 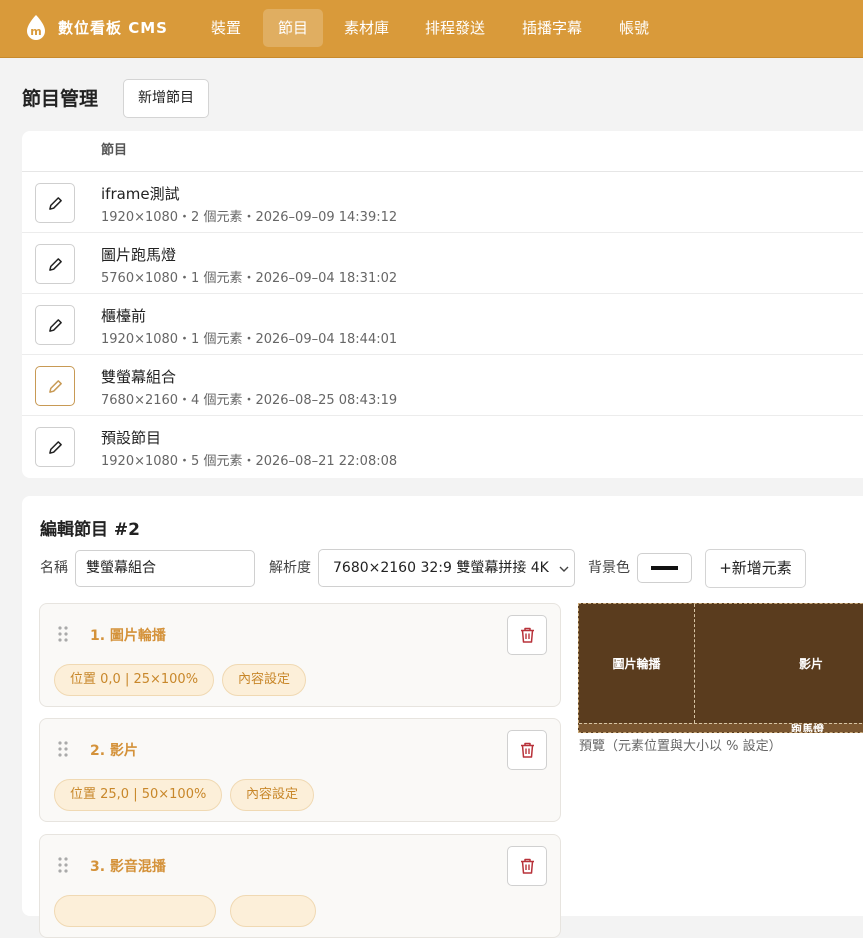 I want to click on program-meta: 1920×1080・2 個元素・2026–09–09 14:39:12, so click(x=249, y=217).